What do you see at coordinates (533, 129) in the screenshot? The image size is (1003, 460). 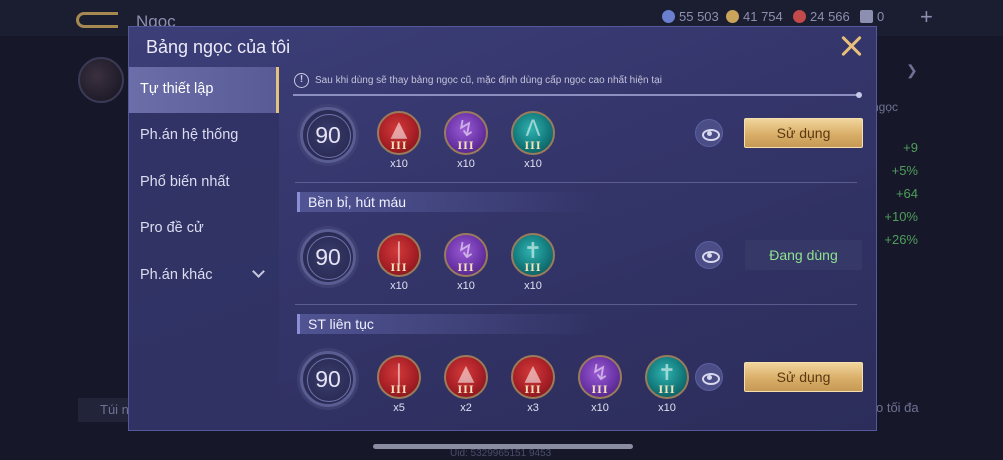 I see `gem-icon: Λ` at bounding box center [533, 129].